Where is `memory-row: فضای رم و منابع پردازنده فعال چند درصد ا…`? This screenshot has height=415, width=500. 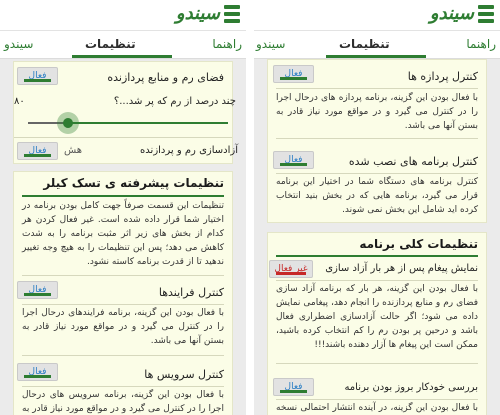 memory-row: فضای رم و منابع پردازنده فعال چند درصد ا… is located at coordinates (126, 113).